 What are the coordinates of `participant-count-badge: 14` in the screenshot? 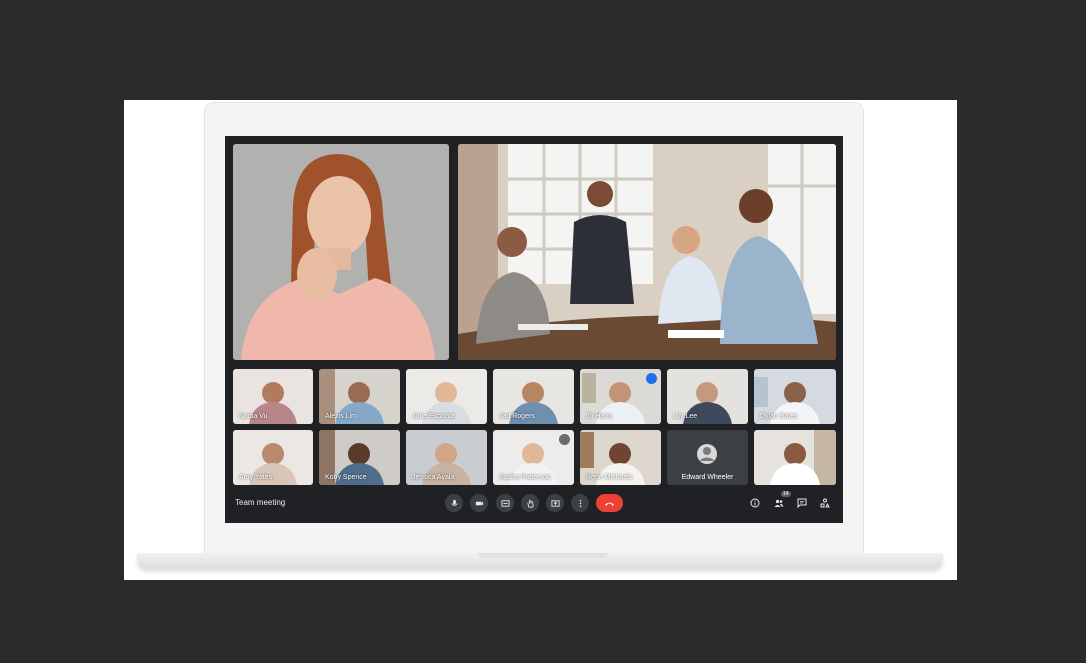 It's located at (786, 494).